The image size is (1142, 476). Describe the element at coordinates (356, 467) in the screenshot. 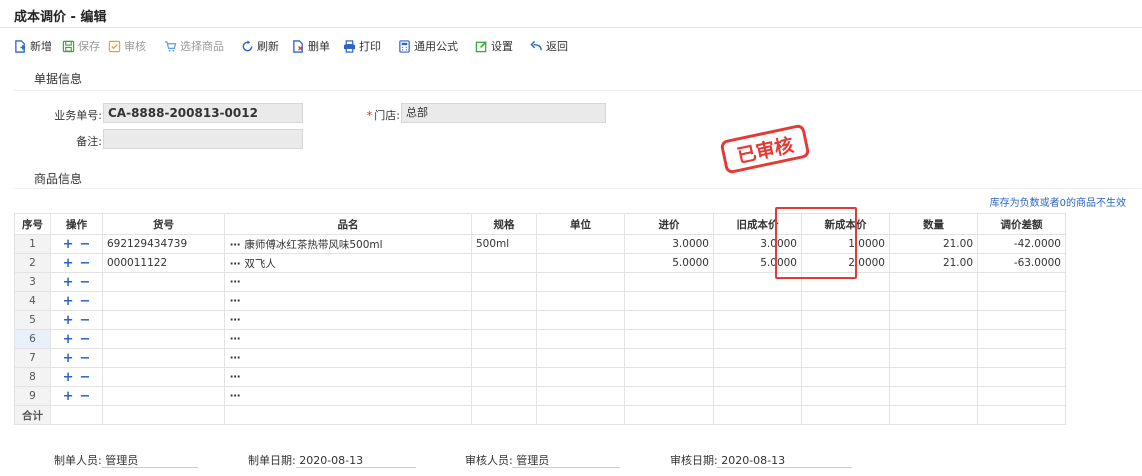

I see `create-date-underline` at that location.